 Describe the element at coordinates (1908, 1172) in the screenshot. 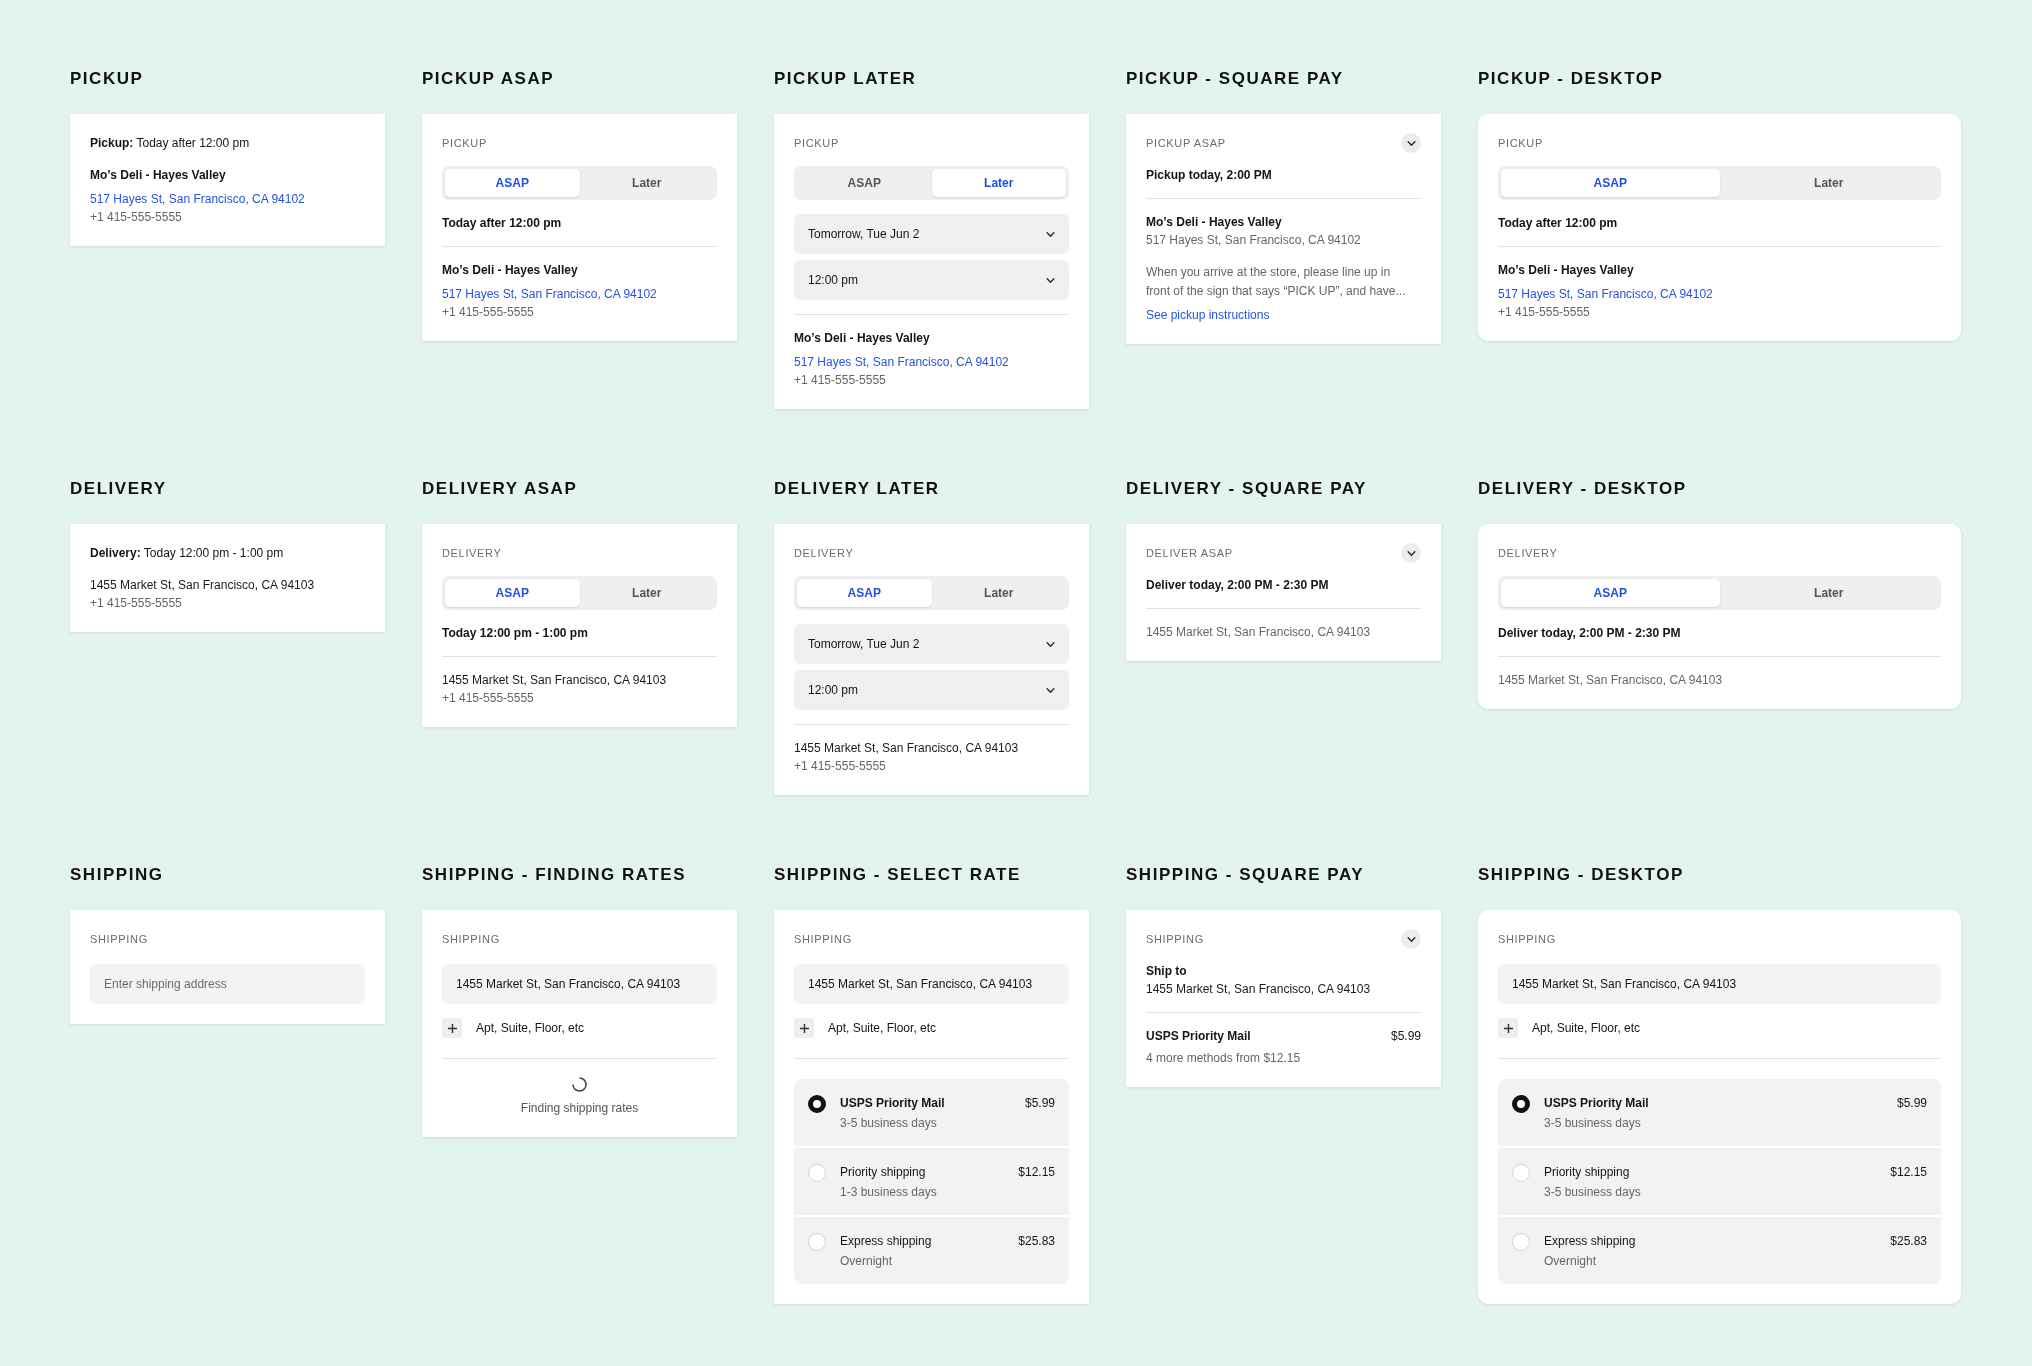

I see `rate-price: $12.15` at that location.